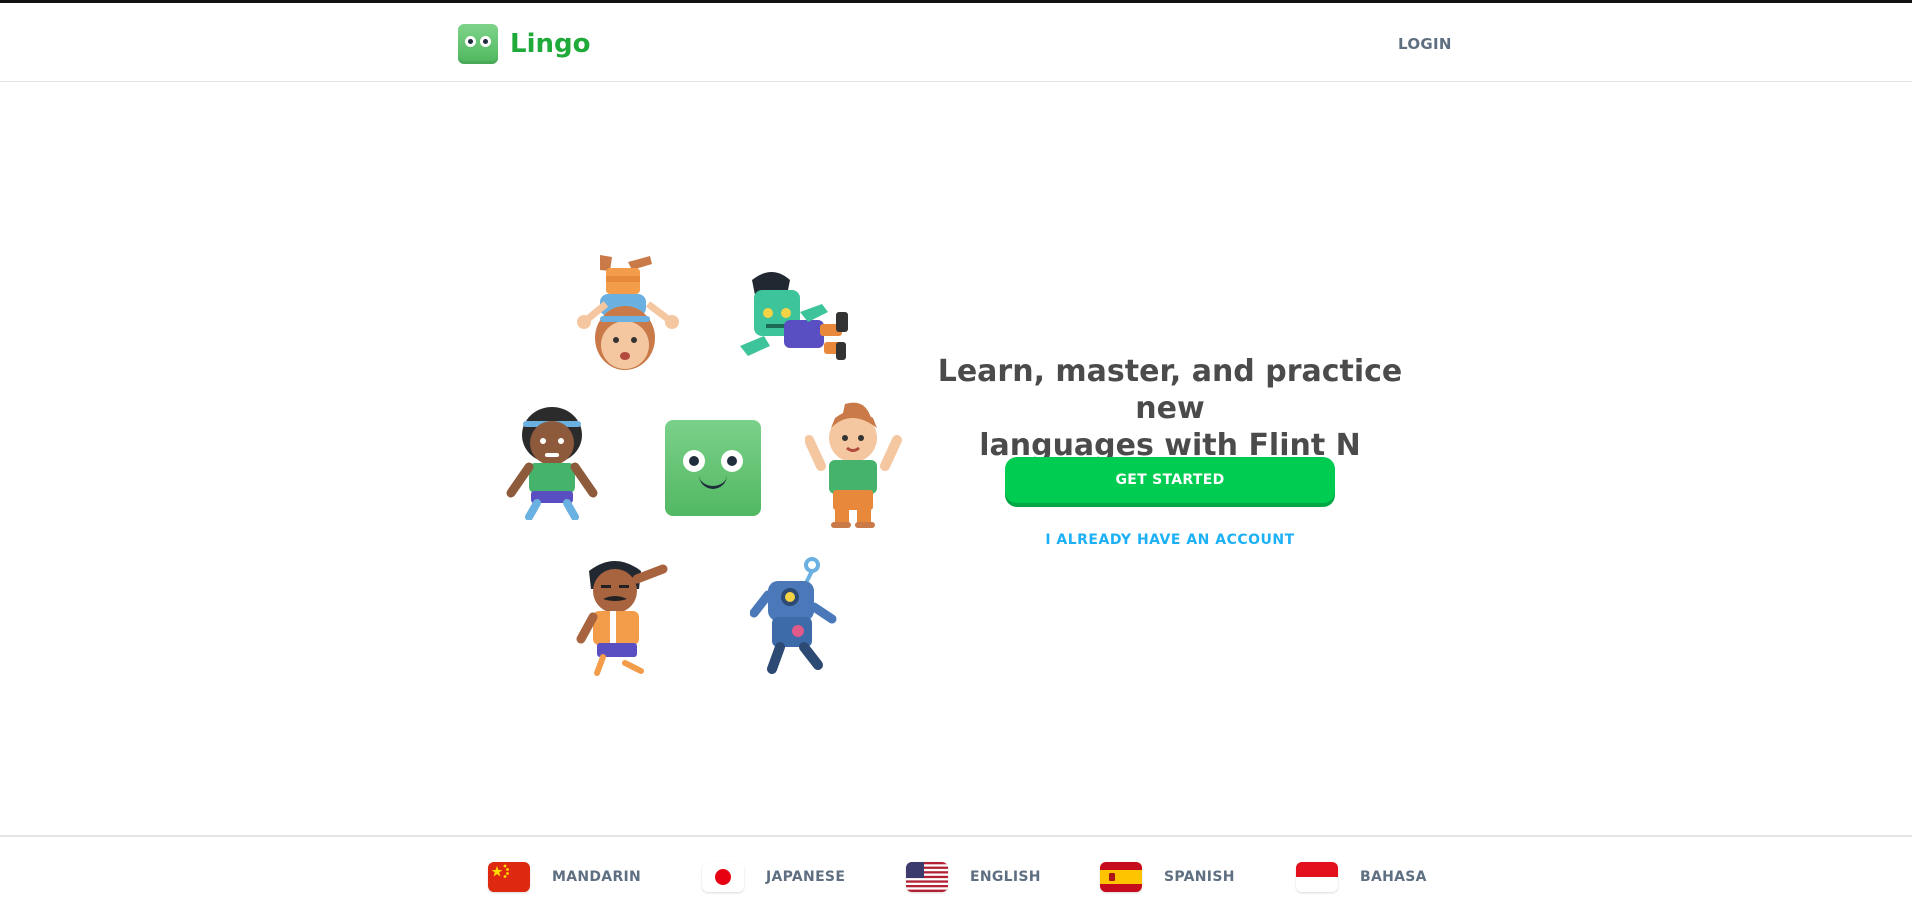  What do you see at coordinates (1393, 877) in the screenshot?
I see `language-label: BAHASA` at bounding box center [1393, 877].